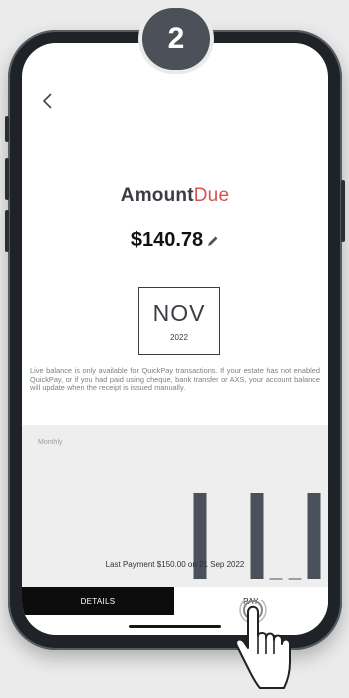  I want to click on volume-down-button, so click(7, 231).